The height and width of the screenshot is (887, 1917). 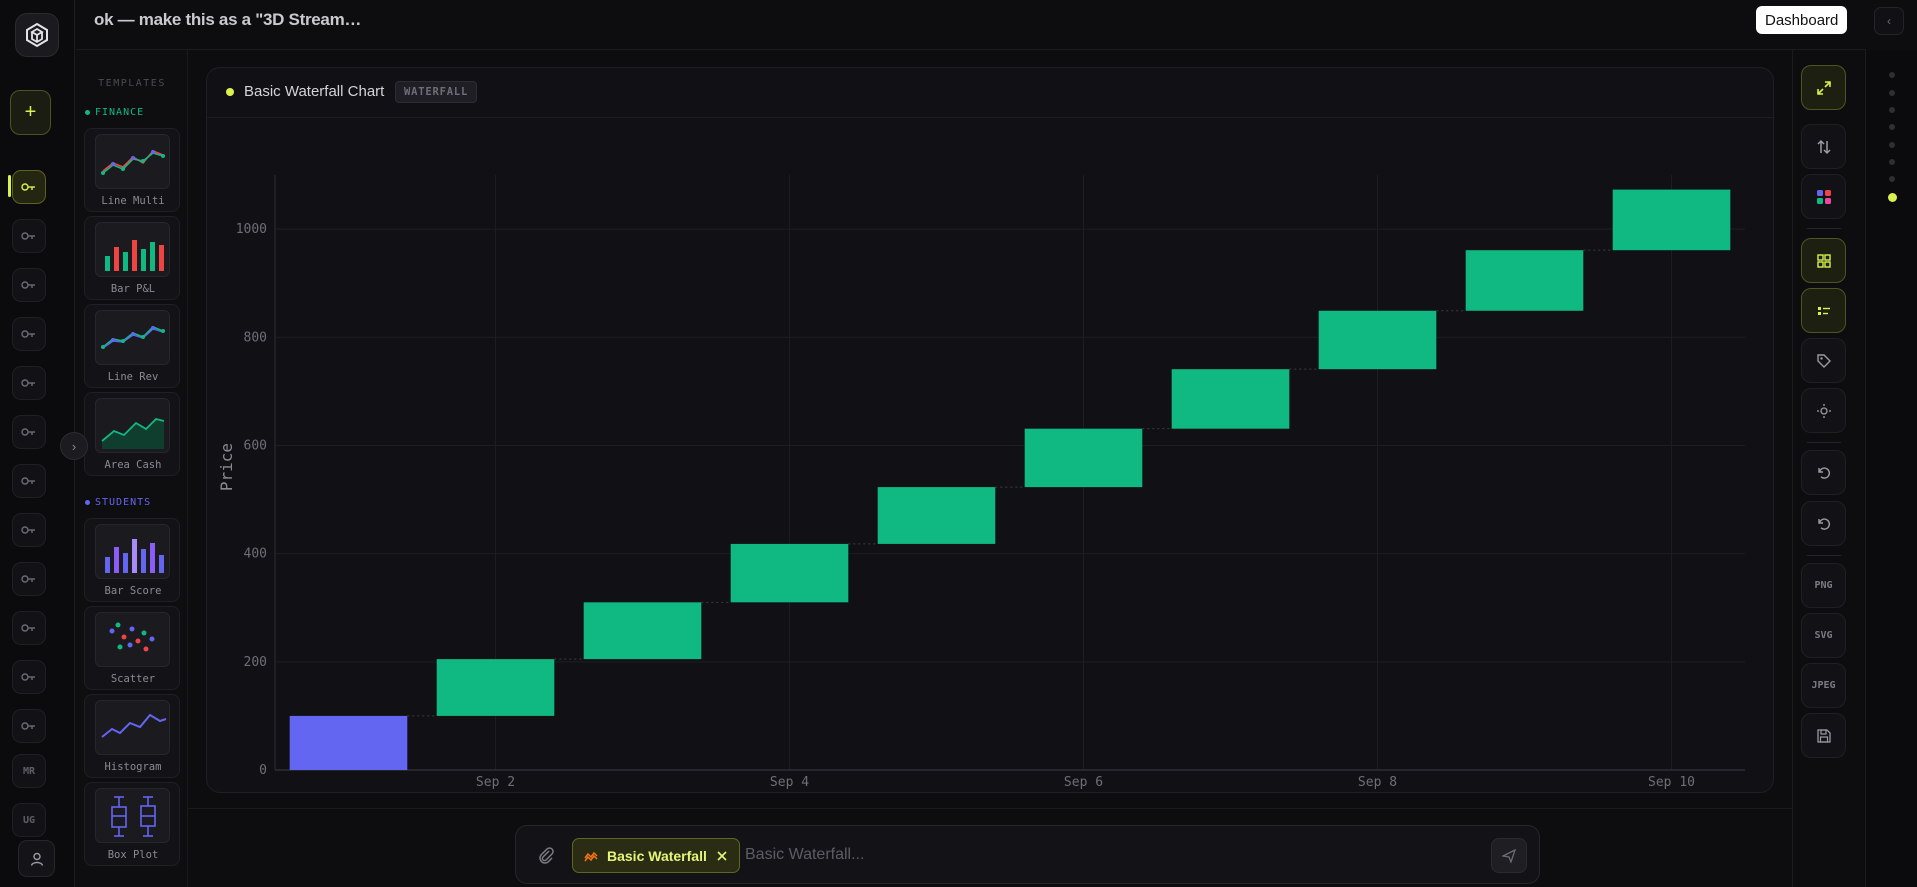 What do you see at coordinates (1891, 468) in the screenshot?
I see `page-dots-nav` at bounding box center [1891, 468].